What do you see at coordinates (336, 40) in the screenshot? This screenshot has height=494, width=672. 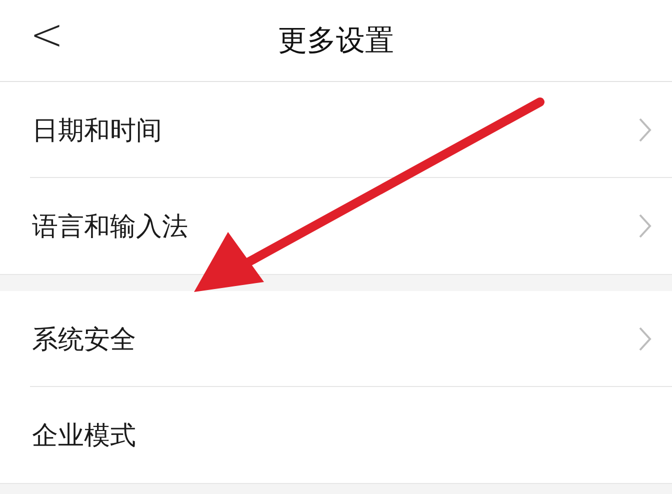 I see `page-title: 更多设置` at bounding box center [336, 40].